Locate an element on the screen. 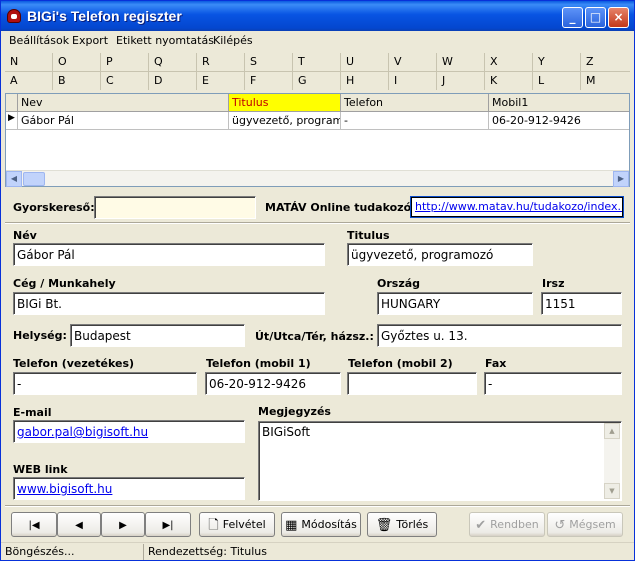 This screenshot has height=561, width=635. felvetel-button: 🗋 Felvétel is located at coordinates (237, 524).